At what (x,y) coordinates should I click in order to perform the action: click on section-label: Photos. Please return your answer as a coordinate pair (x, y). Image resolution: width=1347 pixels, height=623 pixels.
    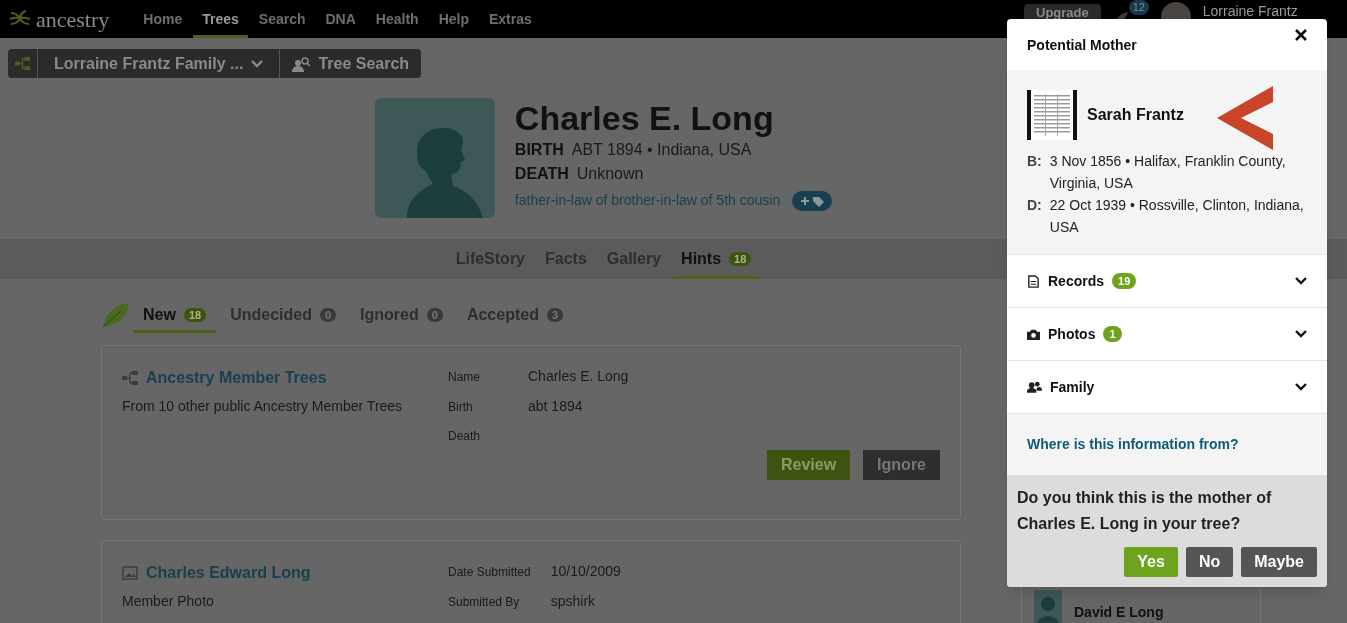
    Looking at the image, I should click on (1072, 334).